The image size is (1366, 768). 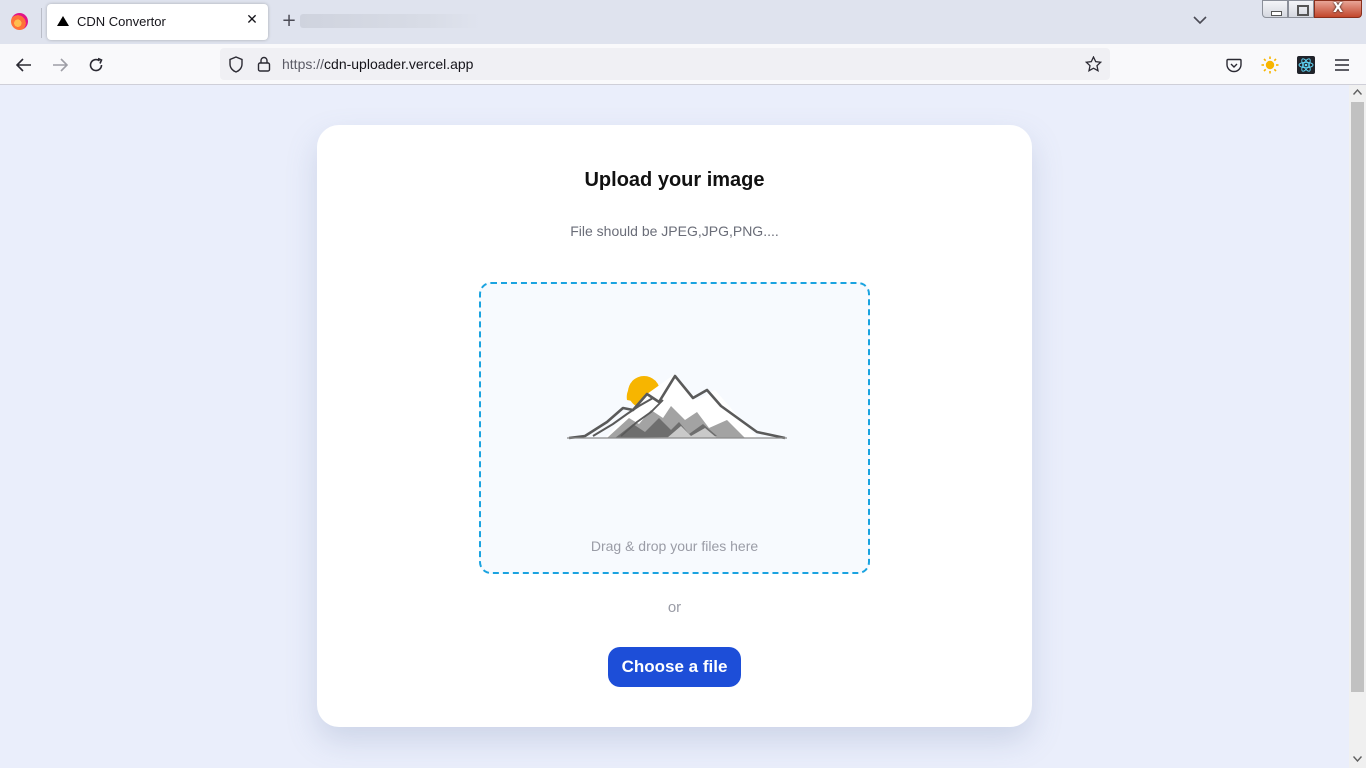 I want to click on window-close-button: X, so click(x=1338, y=9).